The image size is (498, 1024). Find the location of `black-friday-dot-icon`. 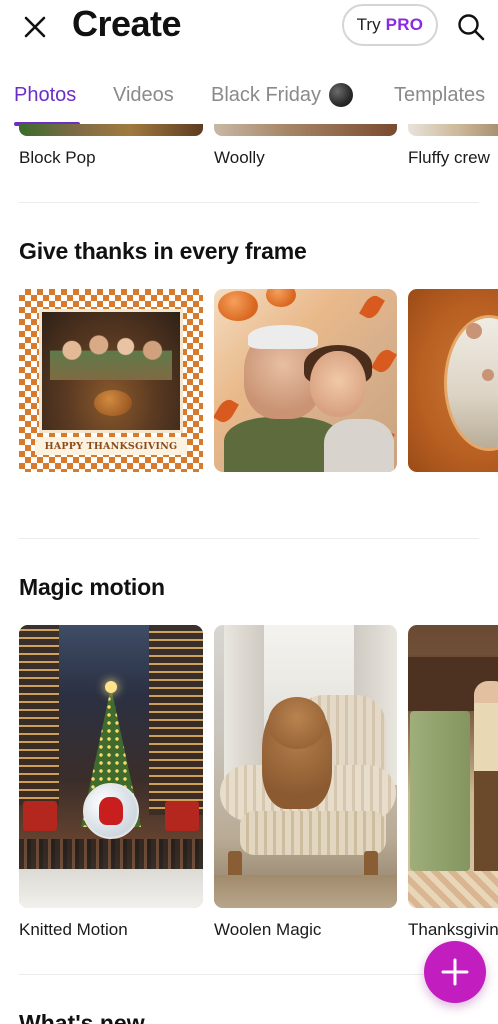

black-friday-dot-icon is located at coordinates (341, 95).